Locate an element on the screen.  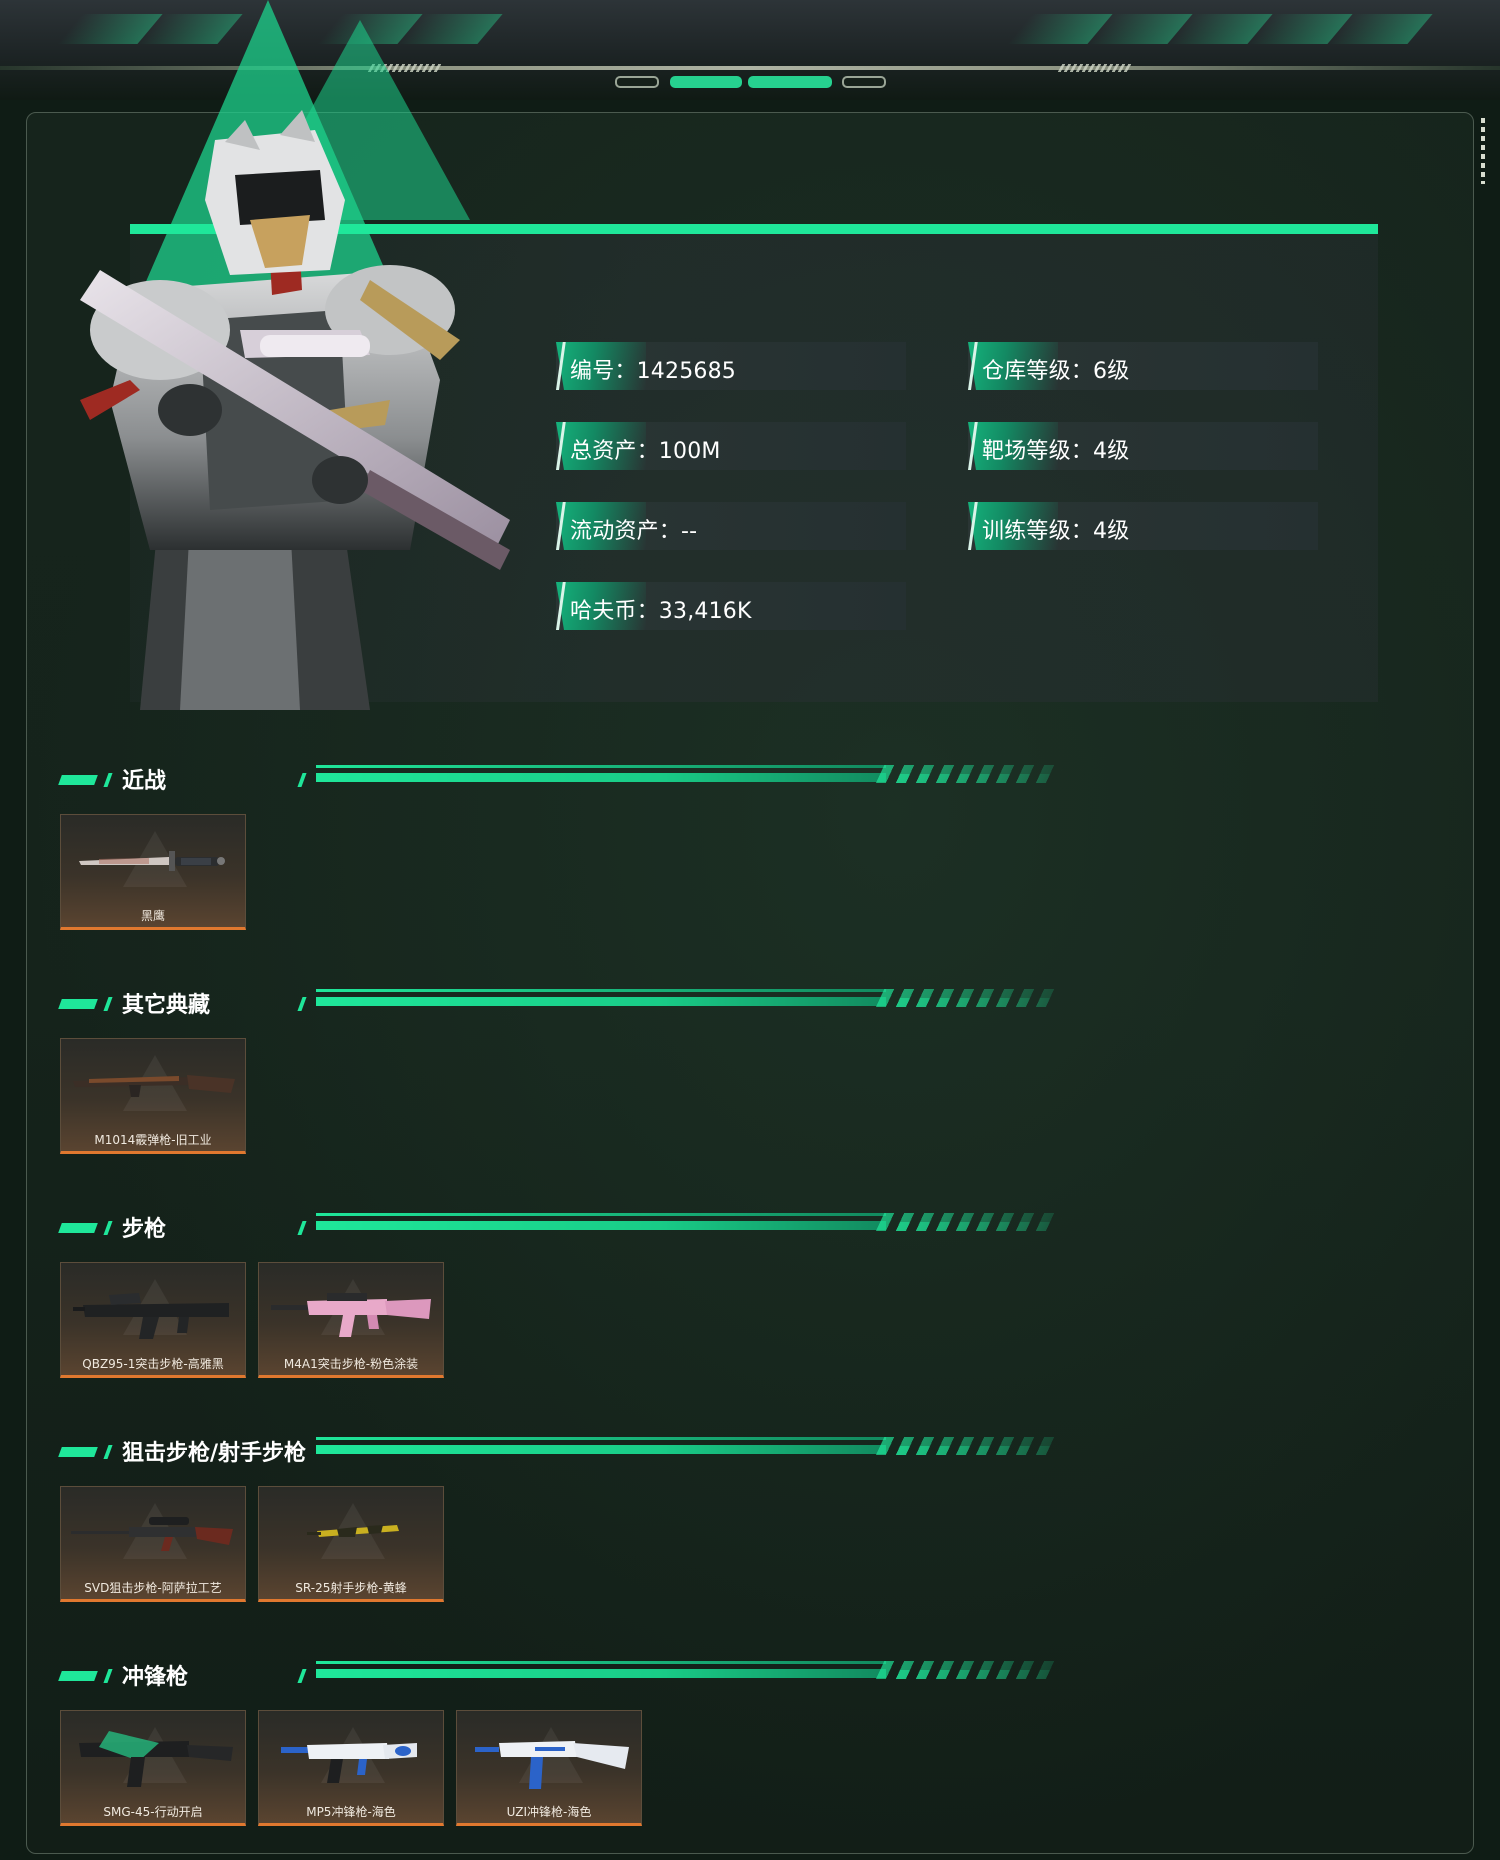
item-name: SVD狙击步枪-阿萨拉工艺 is located at coordinates (153, 1588).